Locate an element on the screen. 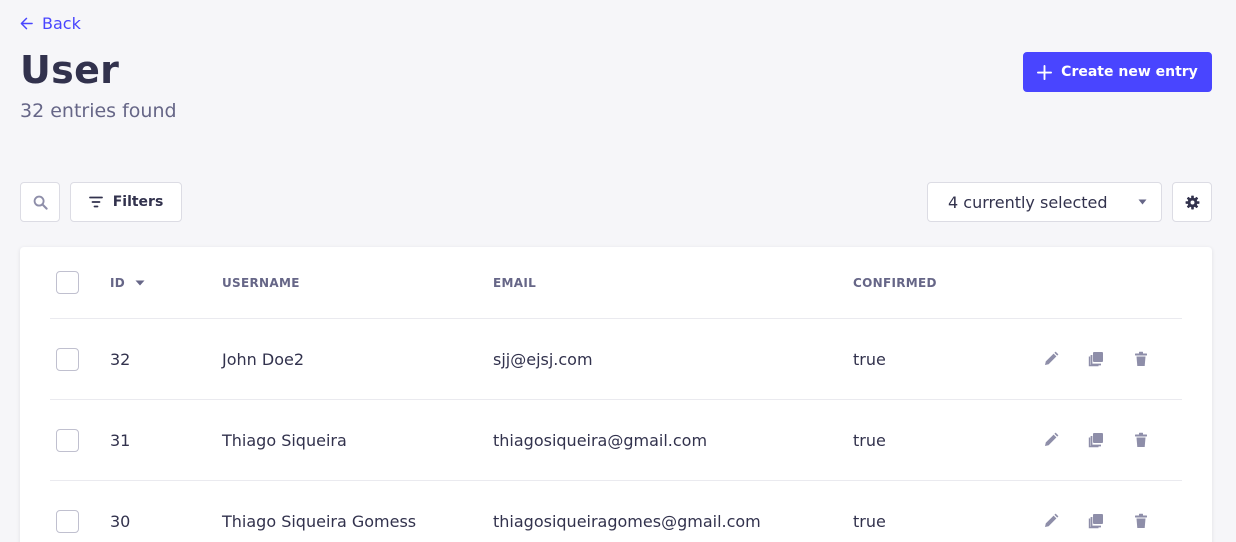 The width and height of the screenshot is (1236, 542). create-new-entry-button: Create new entry is located at coordinates (1117, 72).